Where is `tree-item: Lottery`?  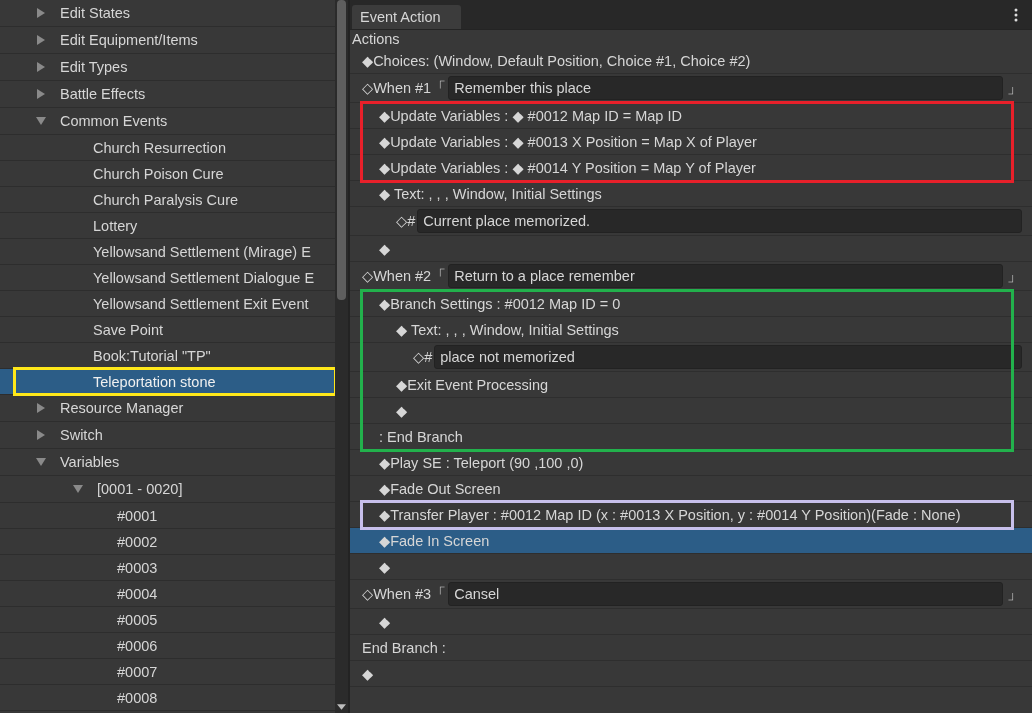 tree-item: Lottery is located at coordinates (167, 226).